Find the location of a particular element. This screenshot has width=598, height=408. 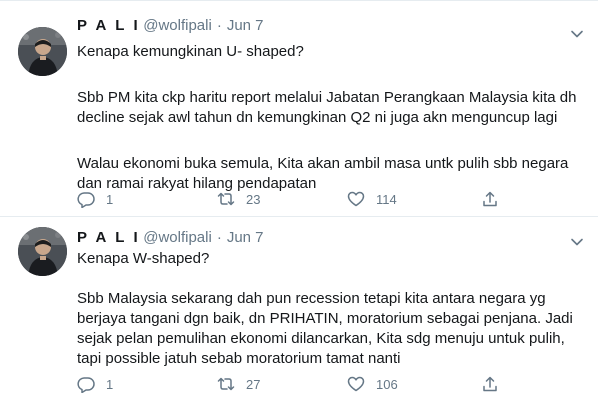

like-button: 106 is located at coordinates (372, 384).